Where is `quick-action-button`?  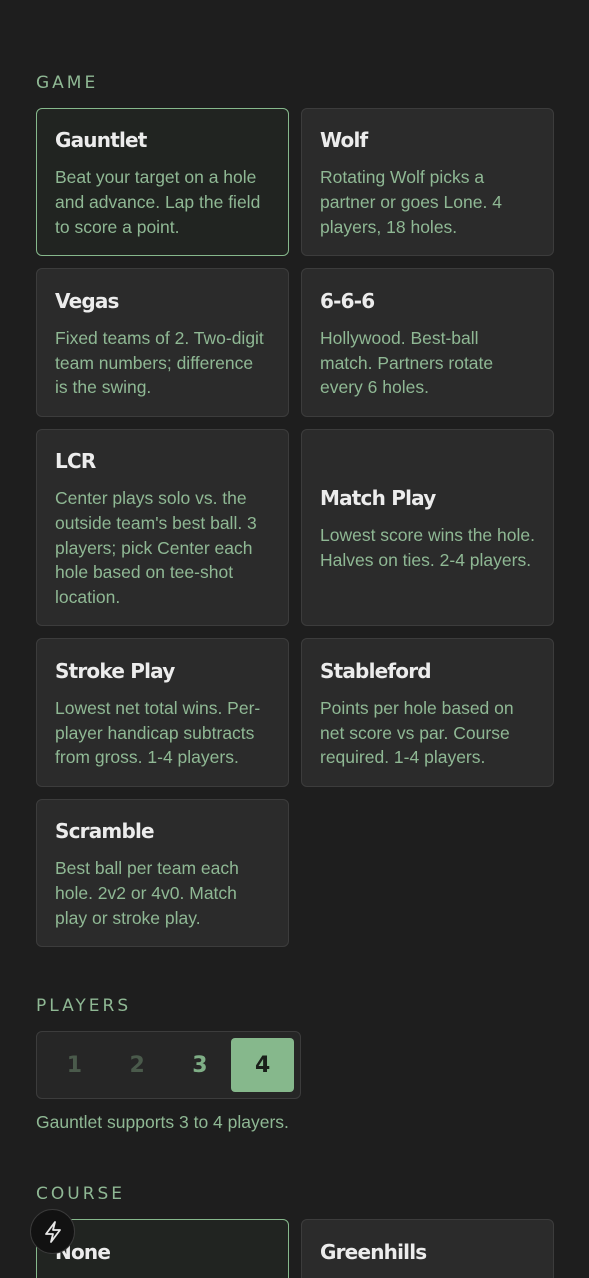
quick-action-button is located at coordinates (52, 1231).